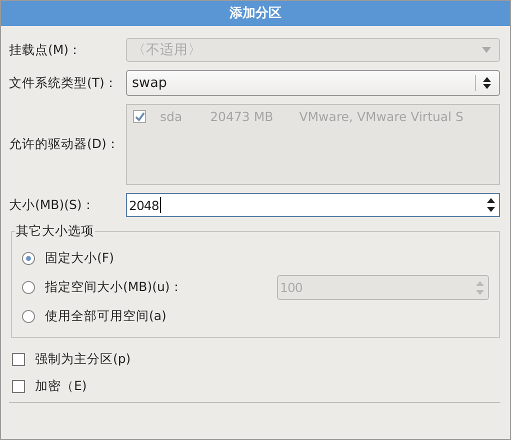 Image resolution: width=511 pixels, height=440 pixels. I want to click on allowed-drives-label: 允许的驱动器(D)：, so click(64, 144).